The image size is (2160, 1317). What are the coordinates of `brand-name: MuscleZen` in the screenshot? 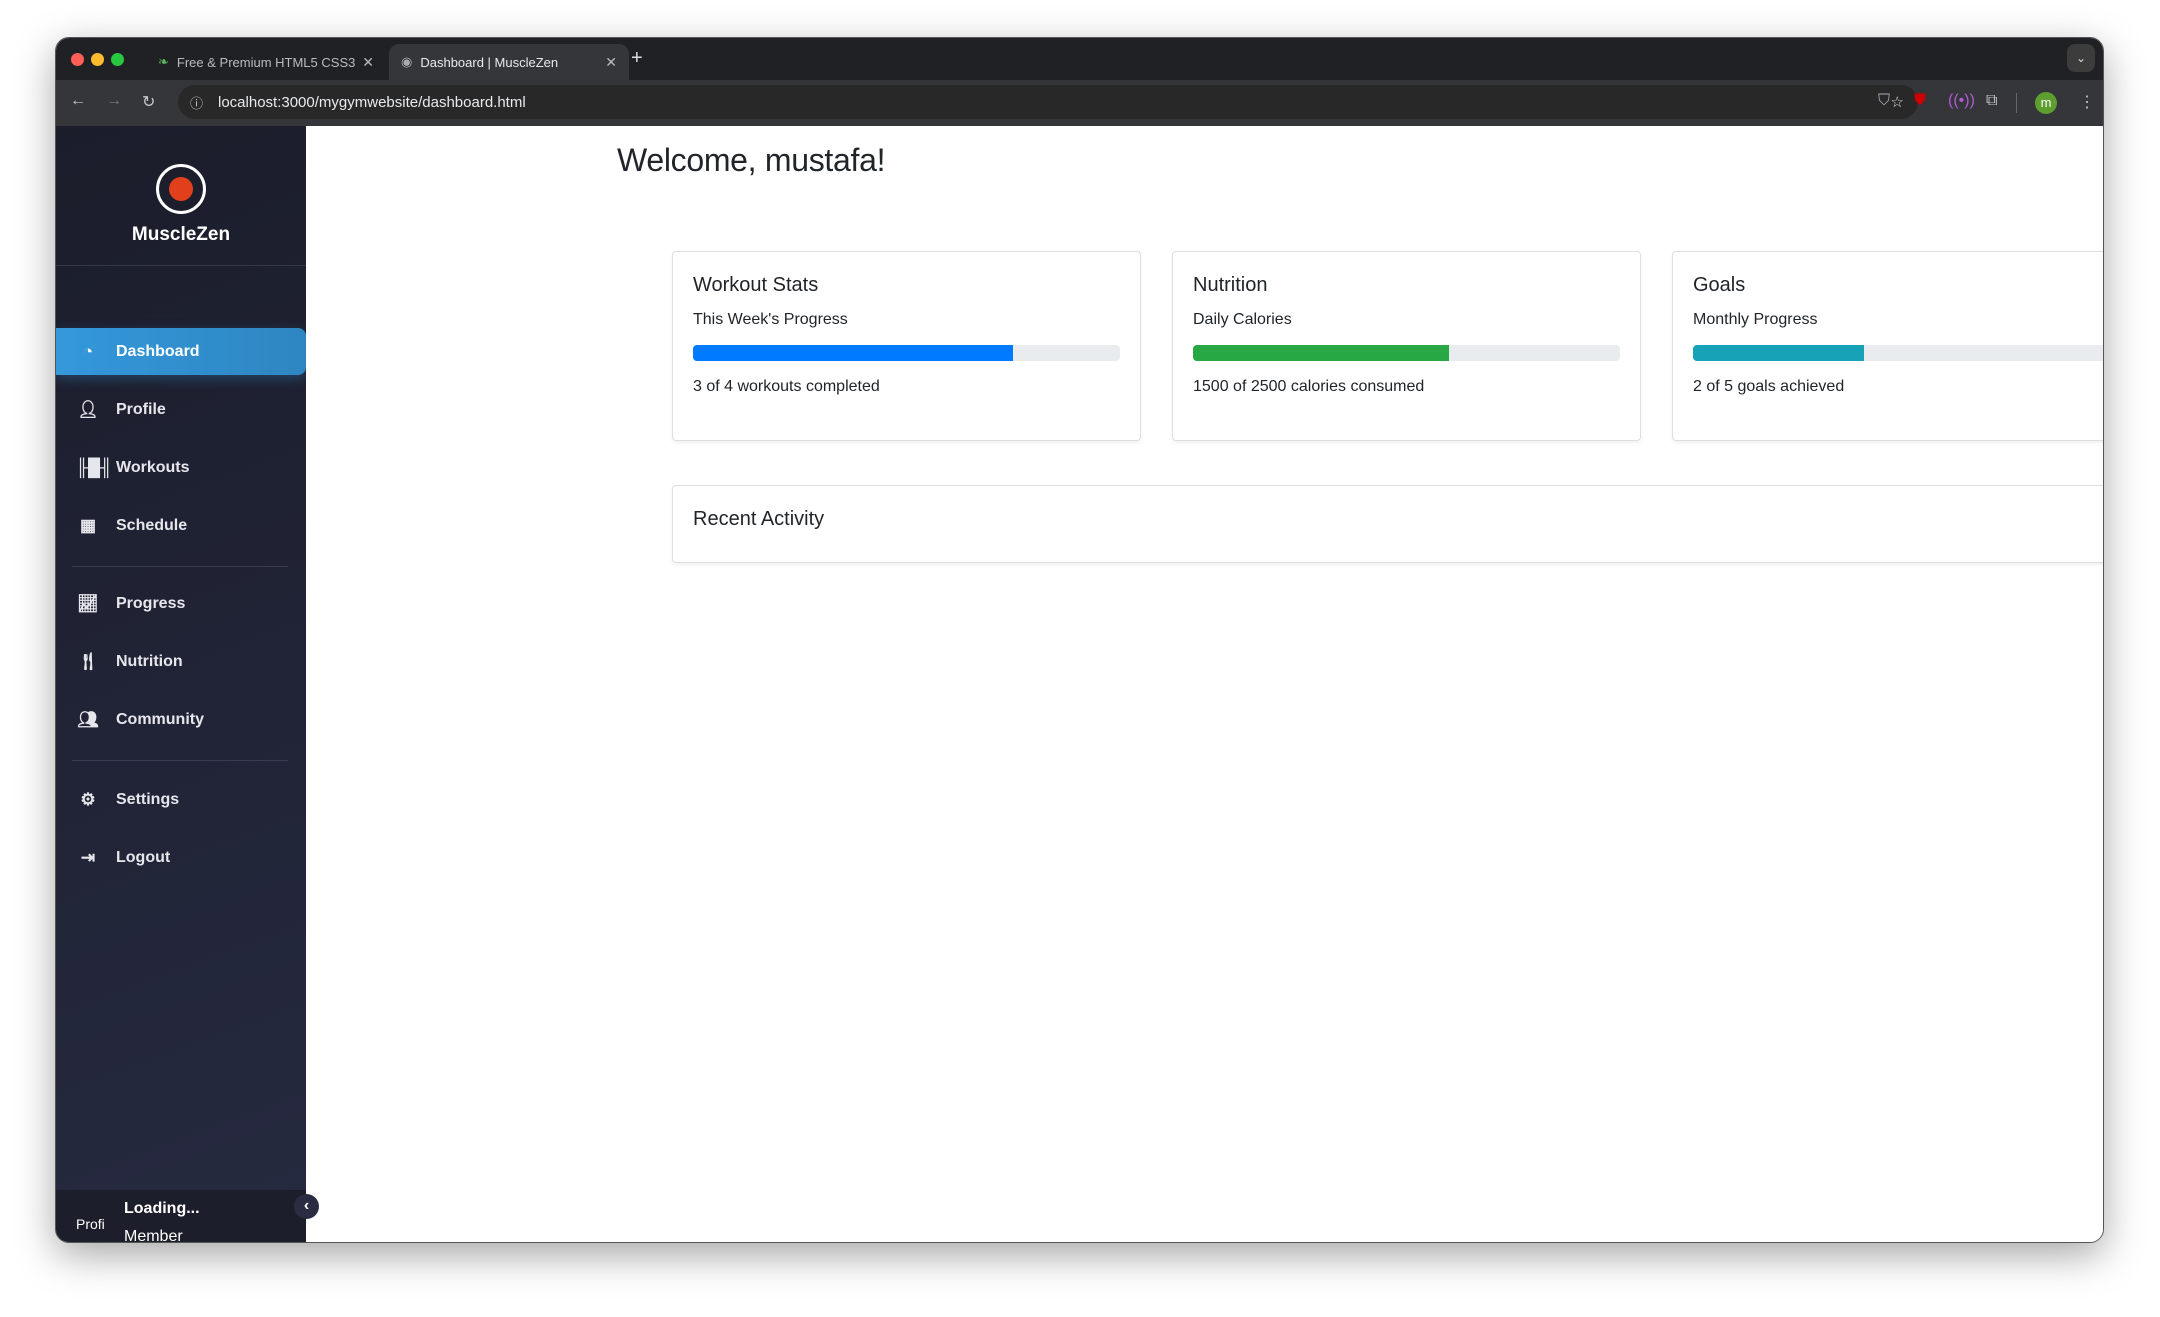 It's located at (181, 234).